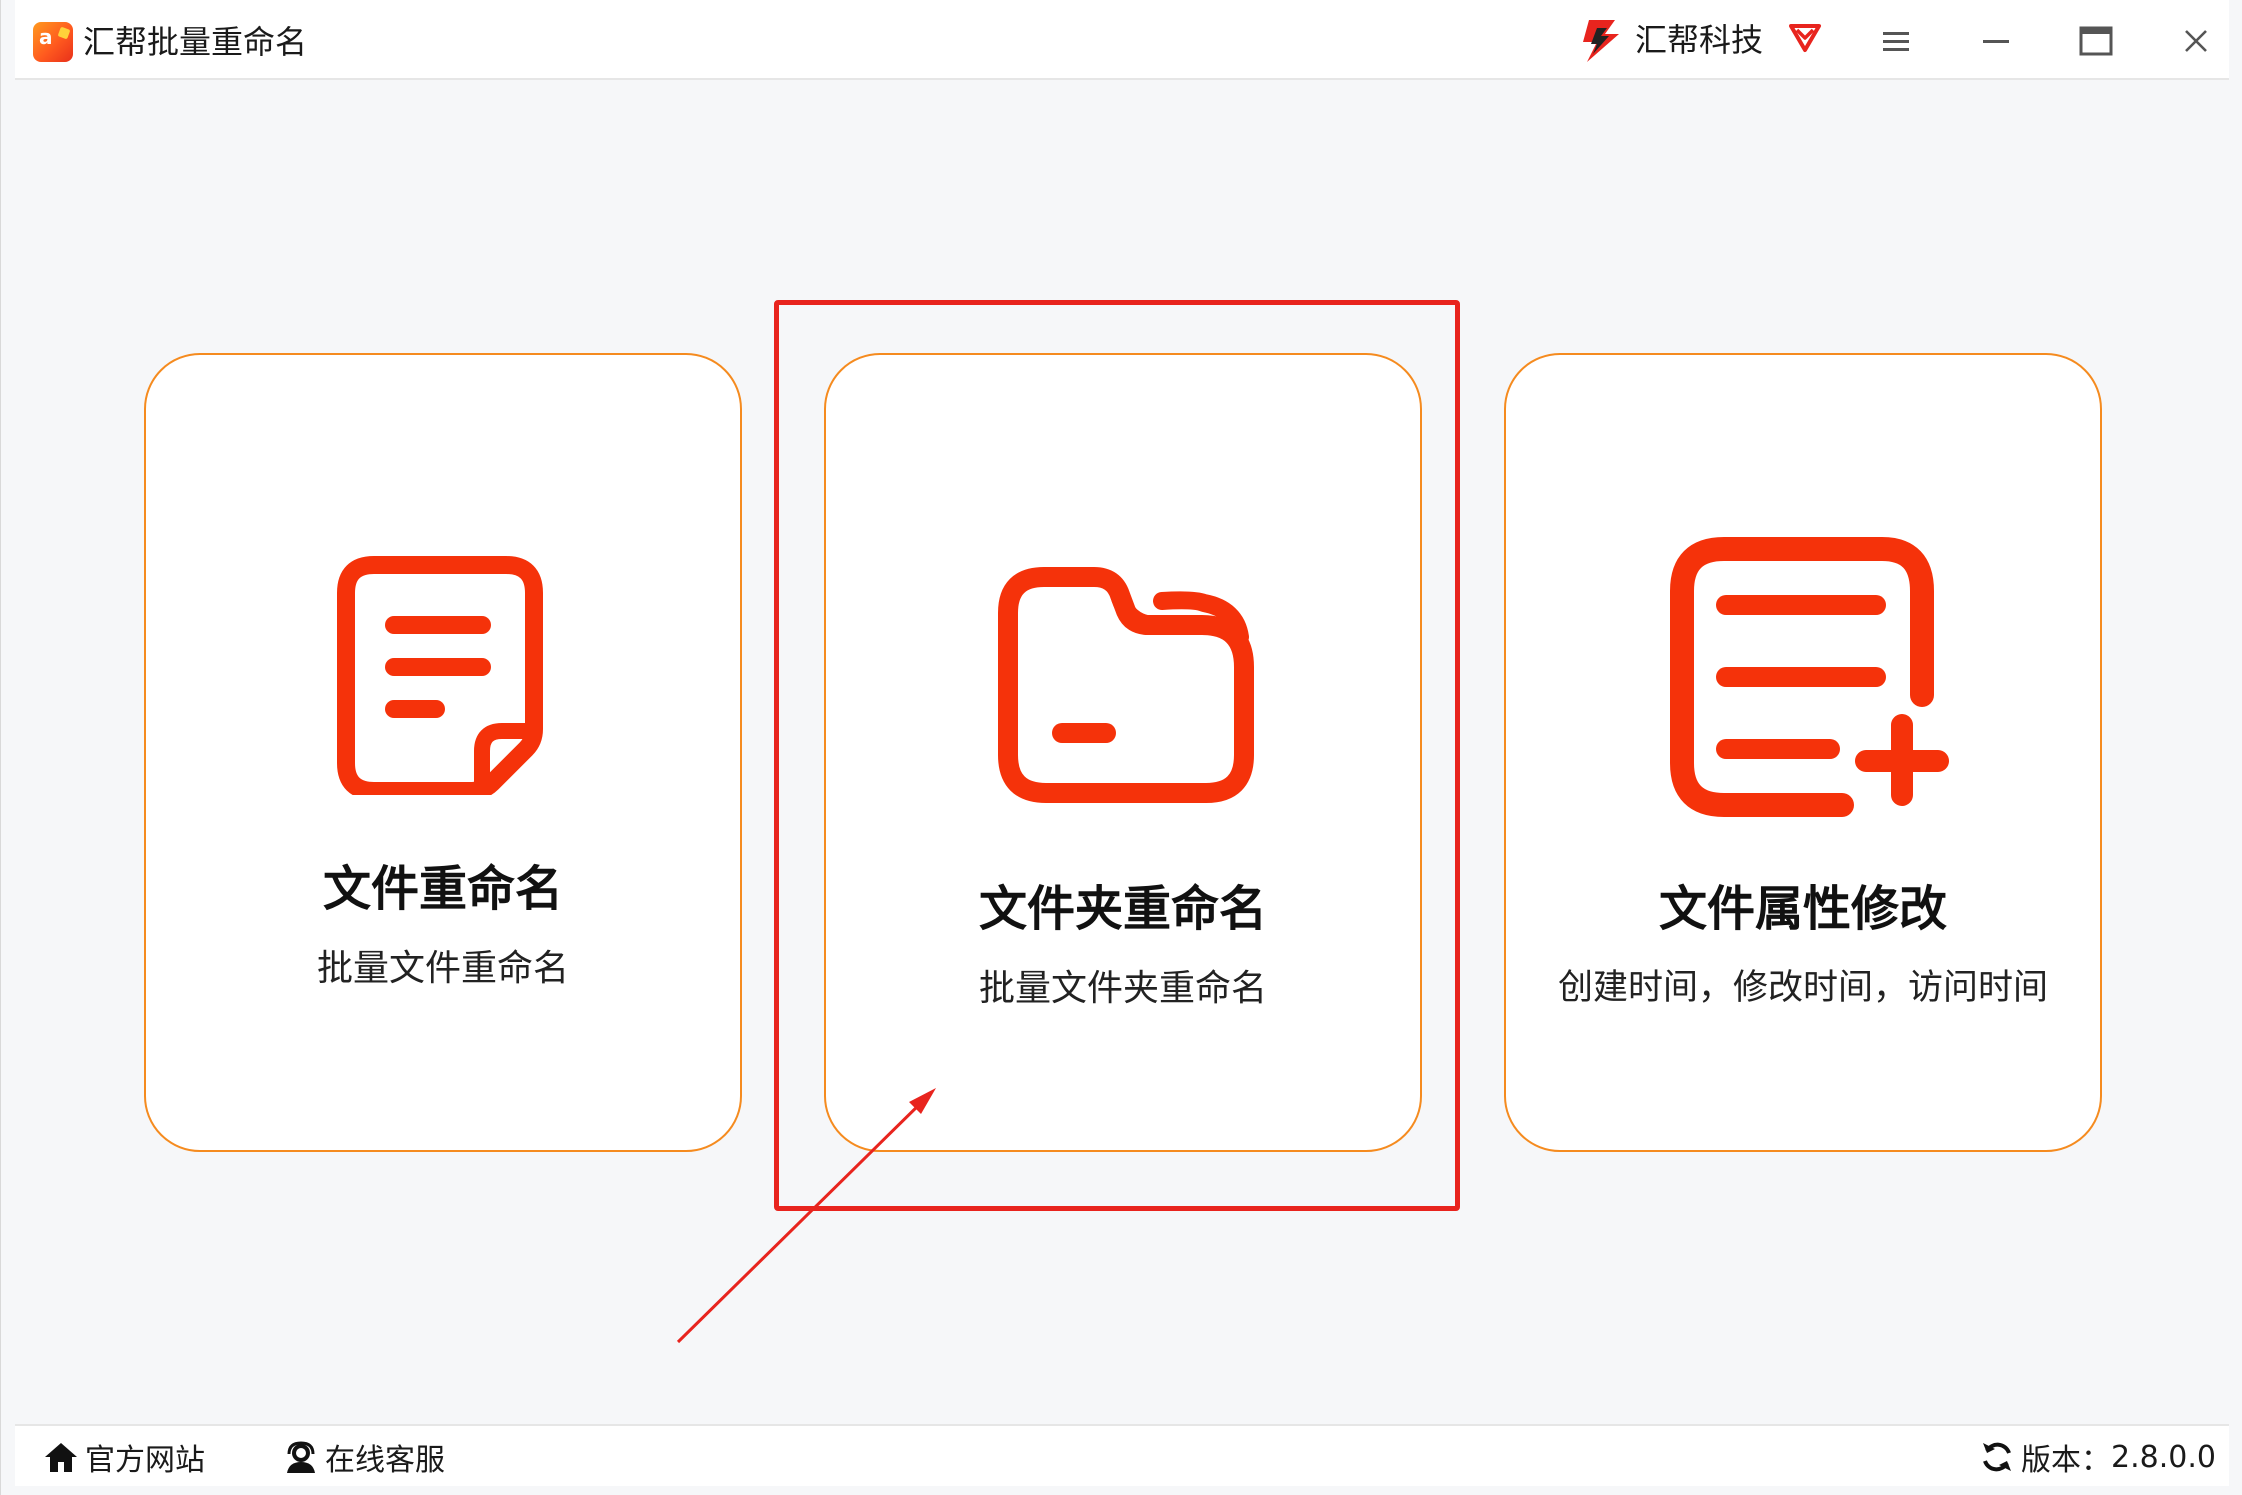  I want to click on card-subtitle: 批量文件重命名, so click(442, 968).